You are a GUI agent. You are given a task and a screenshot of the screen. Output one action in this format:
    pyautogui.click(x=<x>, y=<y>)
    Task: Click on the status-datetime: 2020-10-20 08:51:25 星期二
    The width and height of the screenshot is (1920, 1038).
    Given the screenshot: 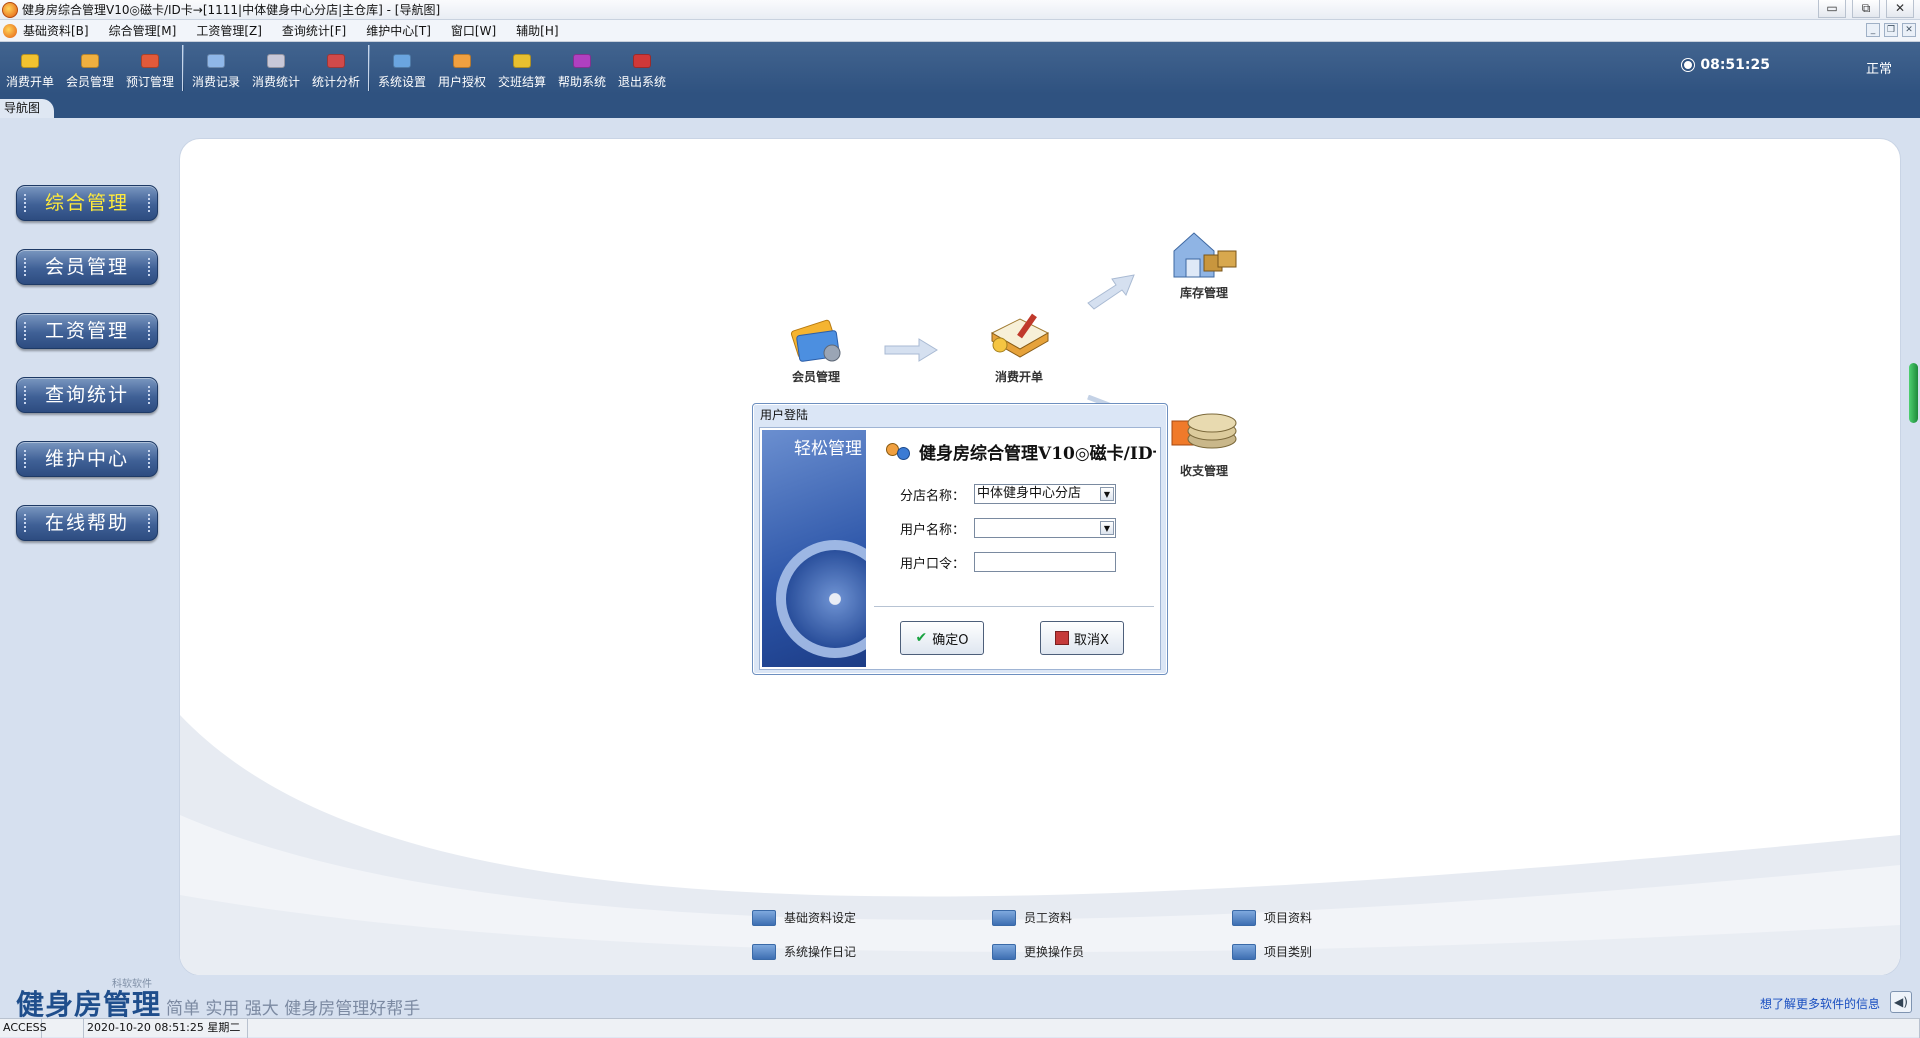 What is the action you would take?
    pyautogui.click(x=166, y=1028)
    